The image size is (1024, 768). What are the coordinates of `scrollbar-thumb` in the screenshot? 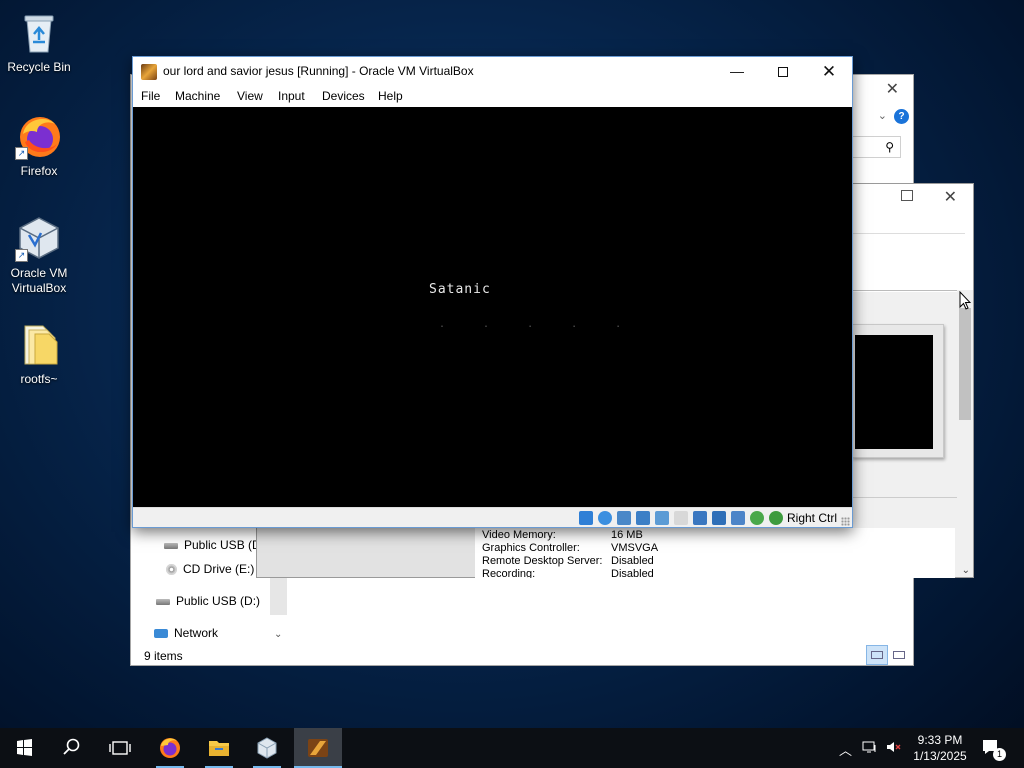 It's located at (965, 364).